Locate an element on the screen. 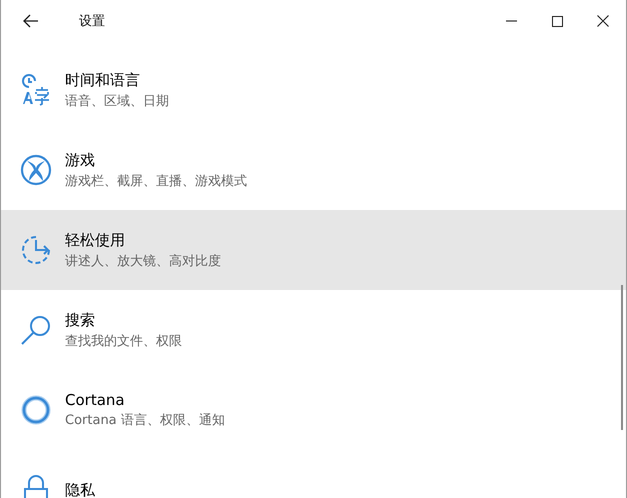  item-description: 游戏栏、截屏、直播、游戏模式 is located at coordinates (156, 181).